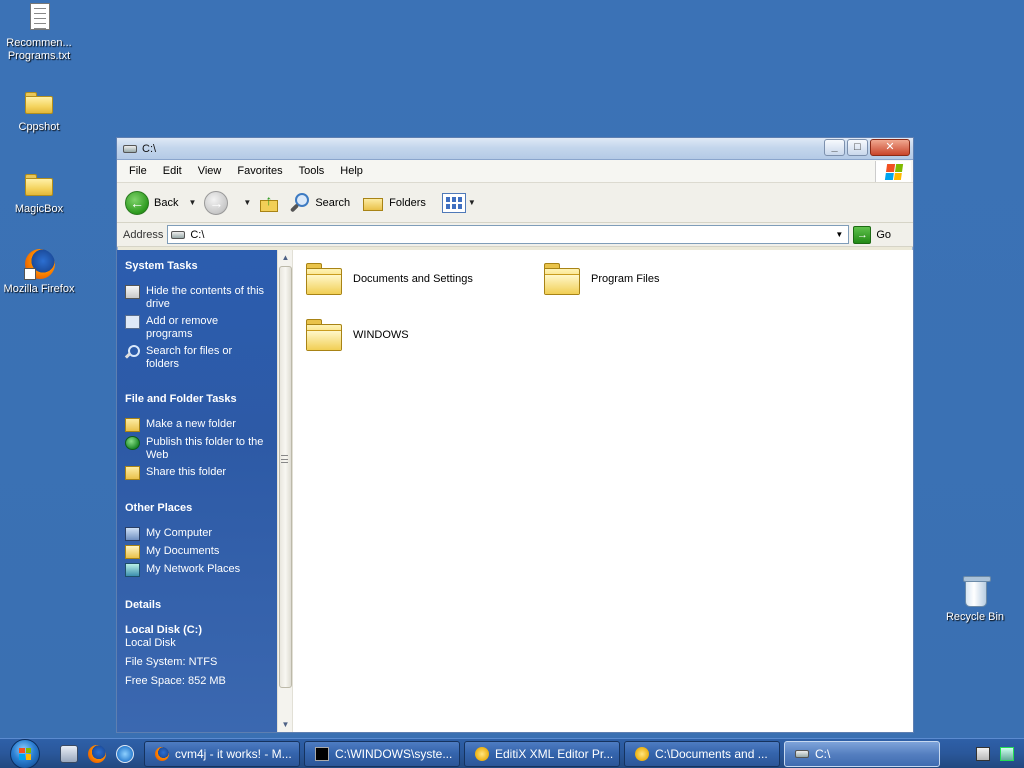 This screenshot has width=1024, height=768. I want to click on back-arrow-icon: ←, so click(137, 202).